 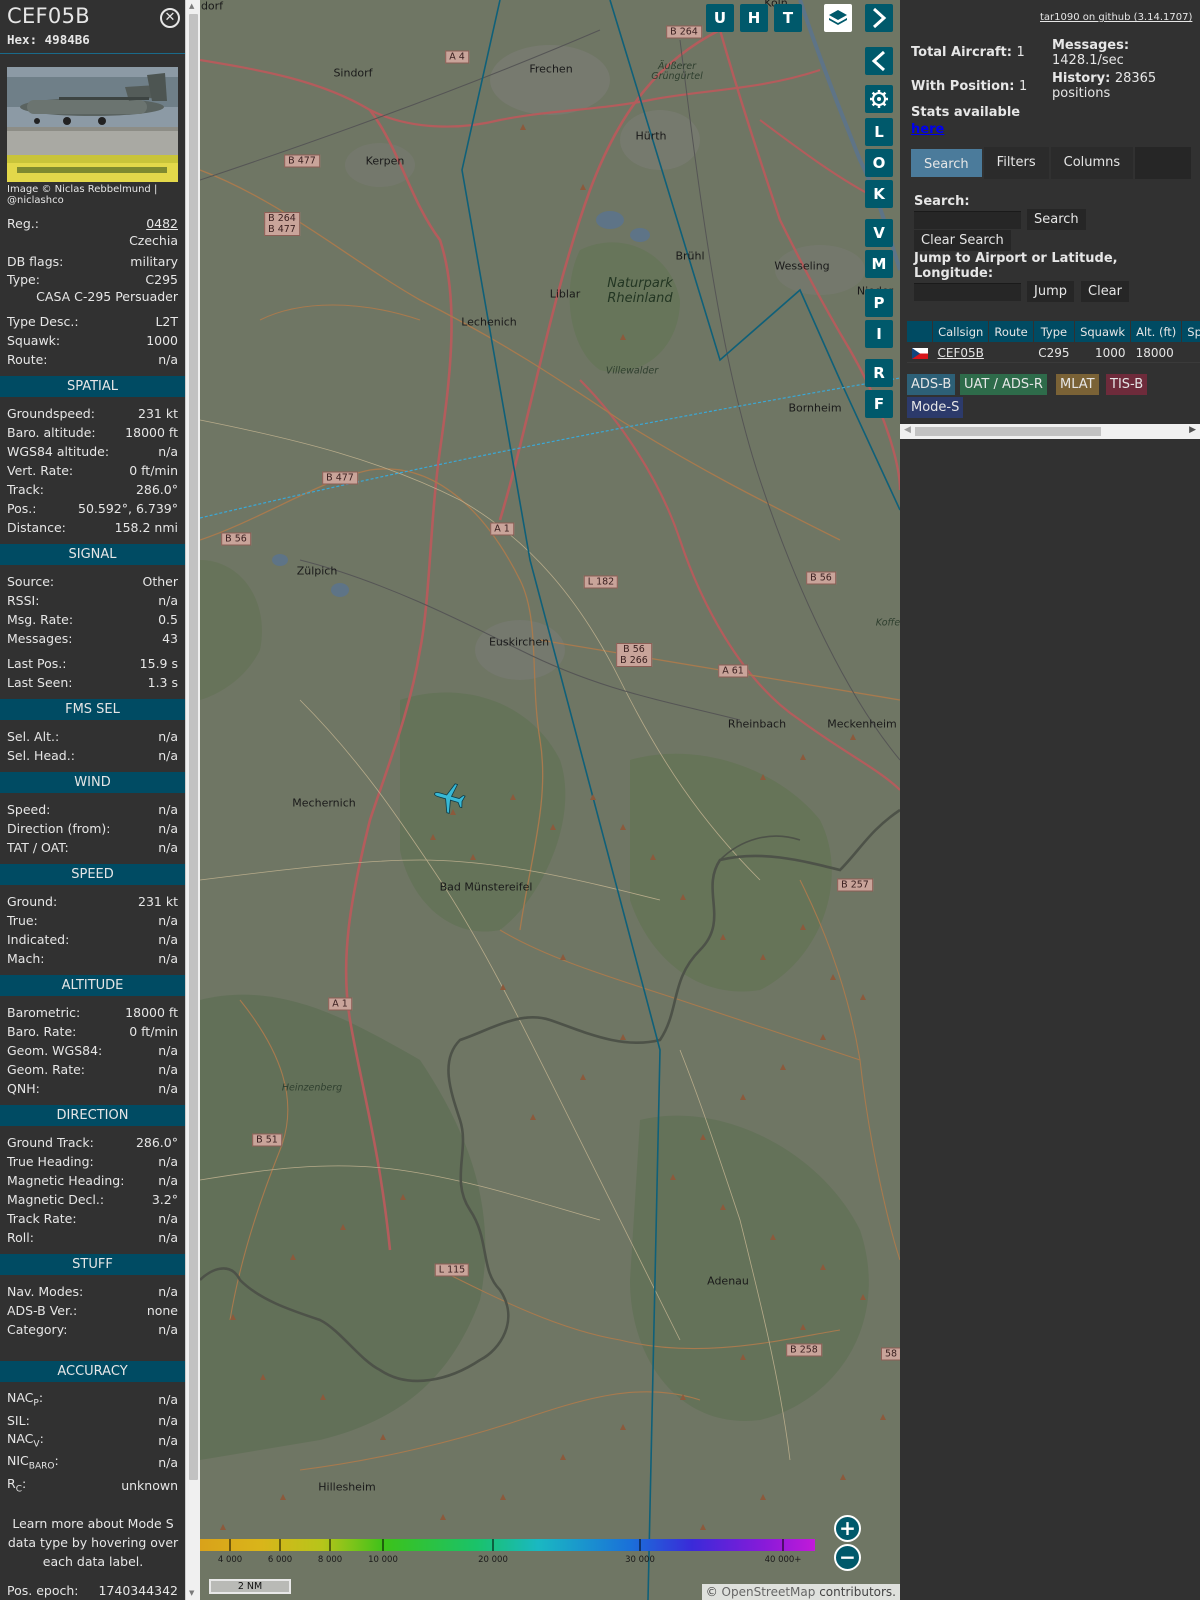 I want to click on map-place-label: Hillesheim, so click(x=347, y=1487).